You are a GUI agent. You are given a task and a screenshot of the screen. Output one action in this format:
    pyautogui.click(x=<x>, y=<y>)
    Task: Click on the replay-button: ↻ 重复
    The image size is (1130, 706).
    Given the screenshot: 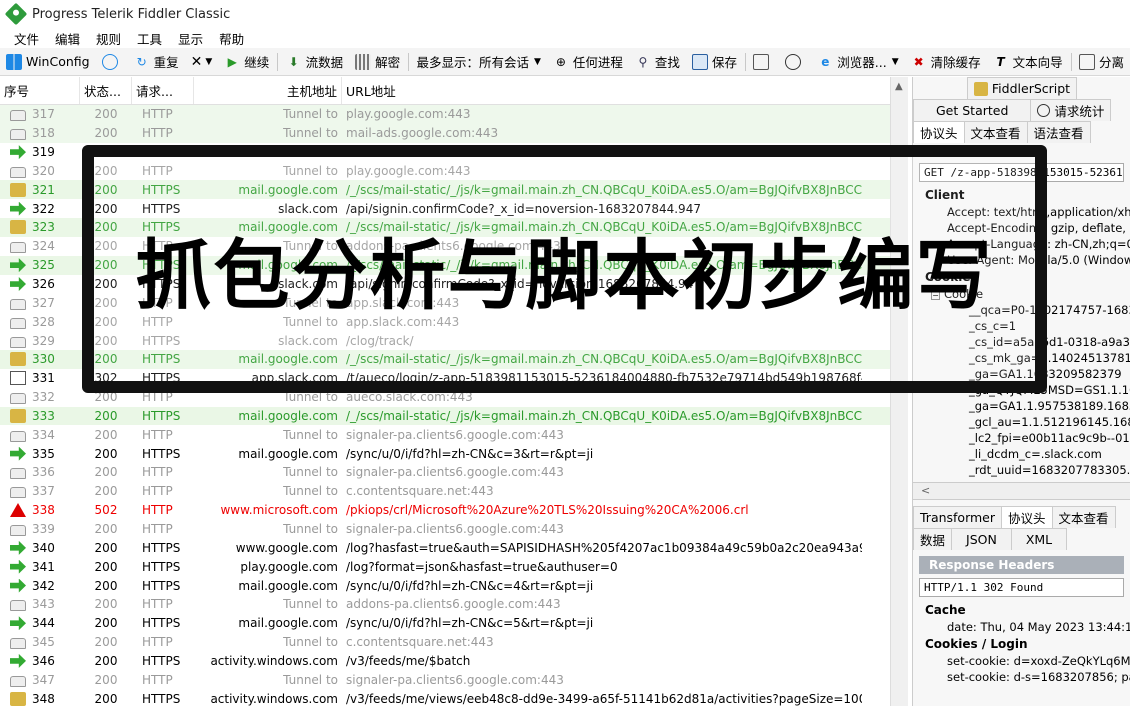 What is the action you would take?
    pyautogui.click(x=156, y=62)
    